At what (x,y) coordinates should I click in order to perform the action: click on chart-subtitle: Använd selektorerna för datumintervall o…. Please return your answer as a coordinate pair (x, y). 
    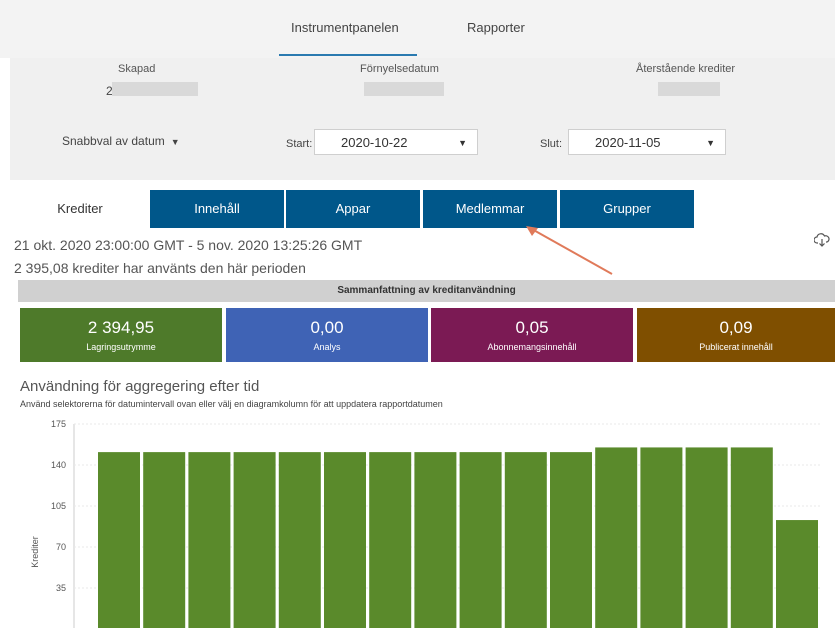
    Looking at the image, I should click on (231, 404).